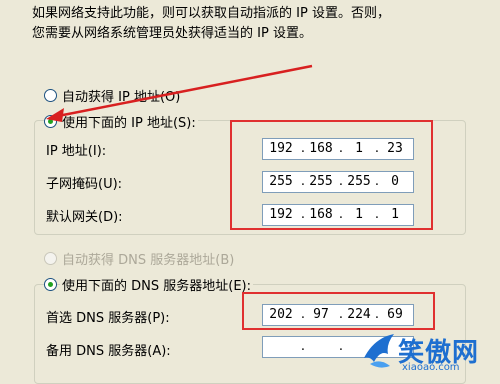 This screenshot has height=384, width=500. What do you see at coordinates (179, 93) in the screenshot?
I see `annotation-arrow-icon` at bounding box center [179, 93].